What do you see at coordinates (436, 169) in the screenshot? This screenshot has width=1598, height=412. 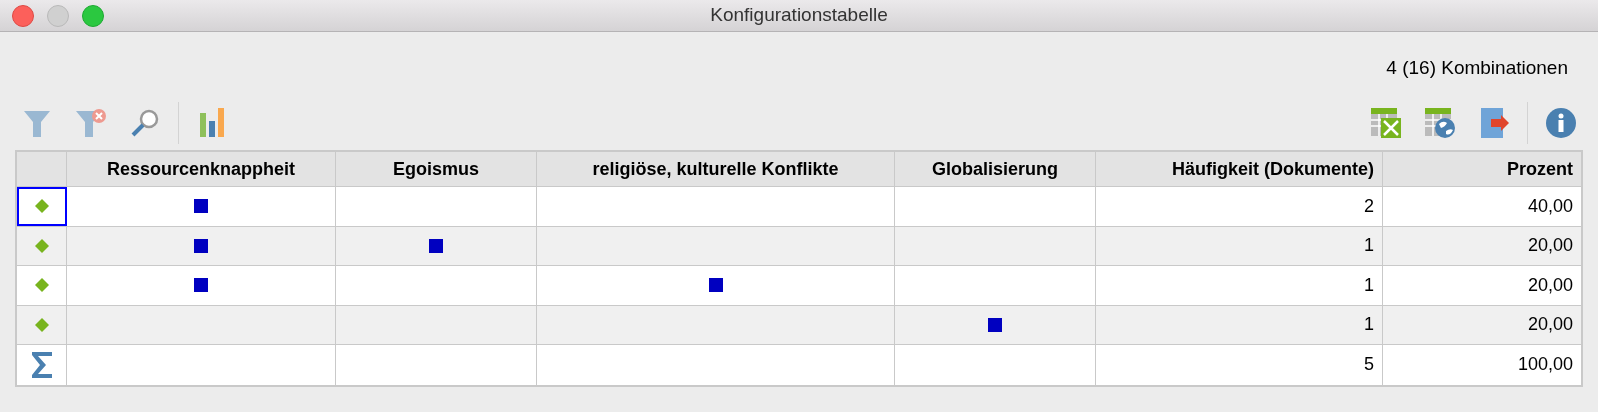 I see `column-header: Egoismus` at bounding box center [436, 169].